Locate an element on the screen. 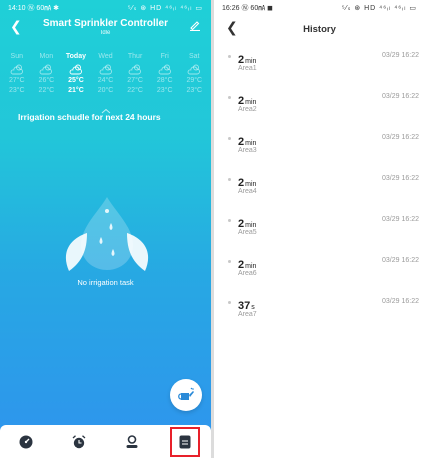  user-icon is located at coordinates (132, 441).